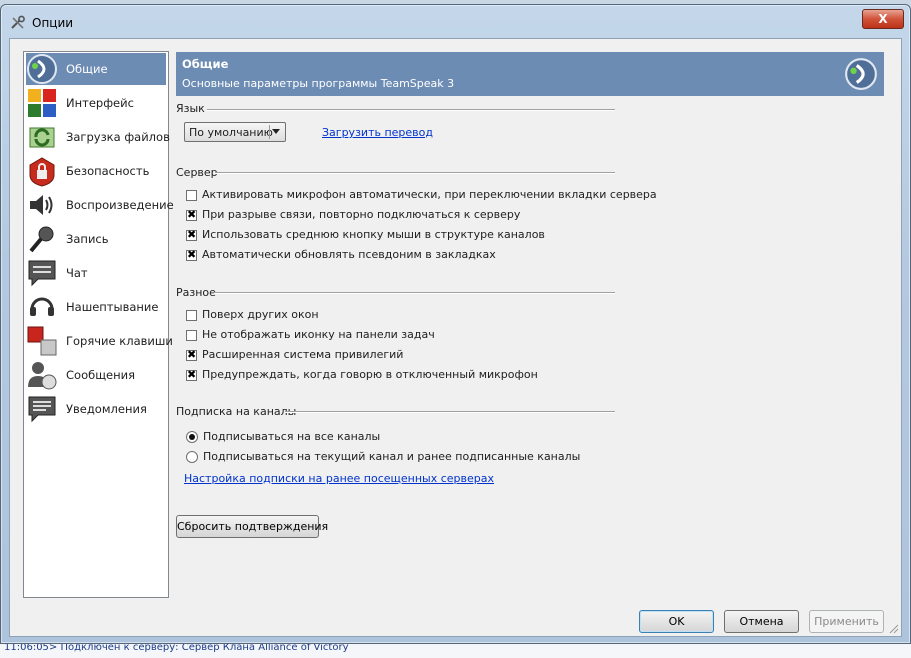  I want to click on nav-item-label: Уведомления, so click(106, 409).